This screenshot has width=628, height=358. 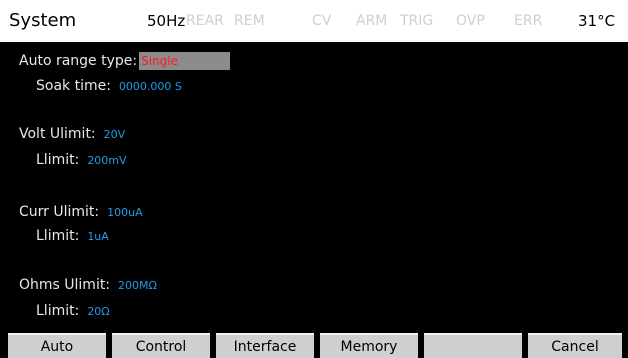 I want to click on cv-indicator: CV, so click(x=322, y=21).